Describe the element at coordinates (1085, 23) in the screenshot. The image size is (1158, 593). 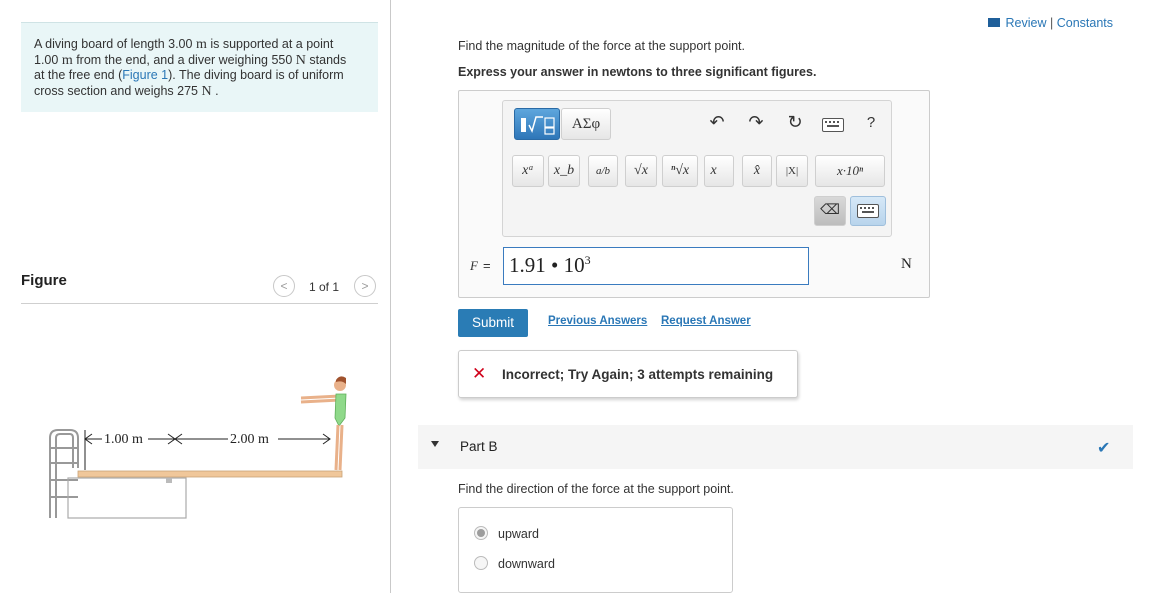
I see `constants-link: Constants` at that location.